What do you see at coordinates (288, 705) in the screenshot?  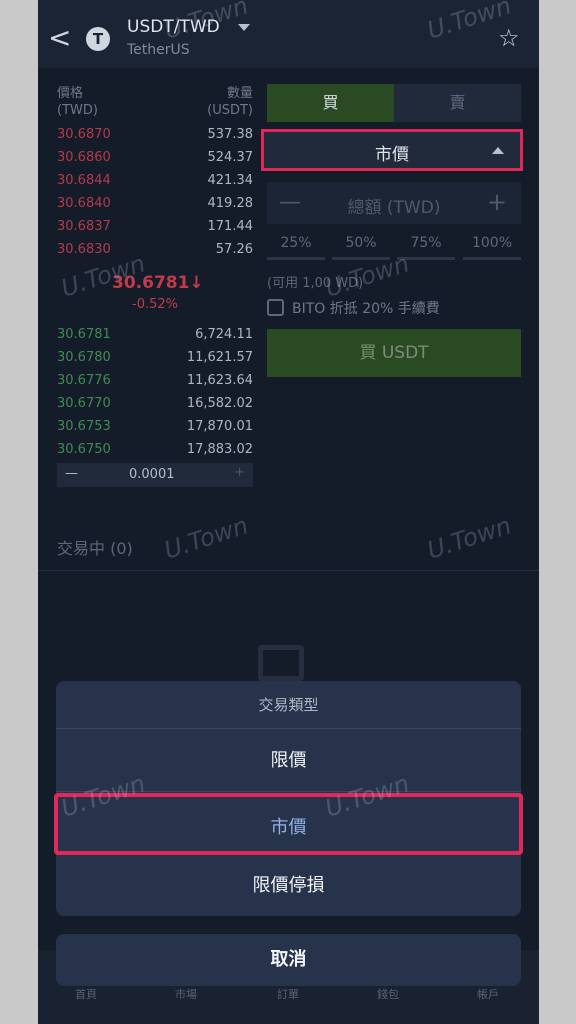 I see `sheet-title: 交易類型` at bounding box center [288, 705].